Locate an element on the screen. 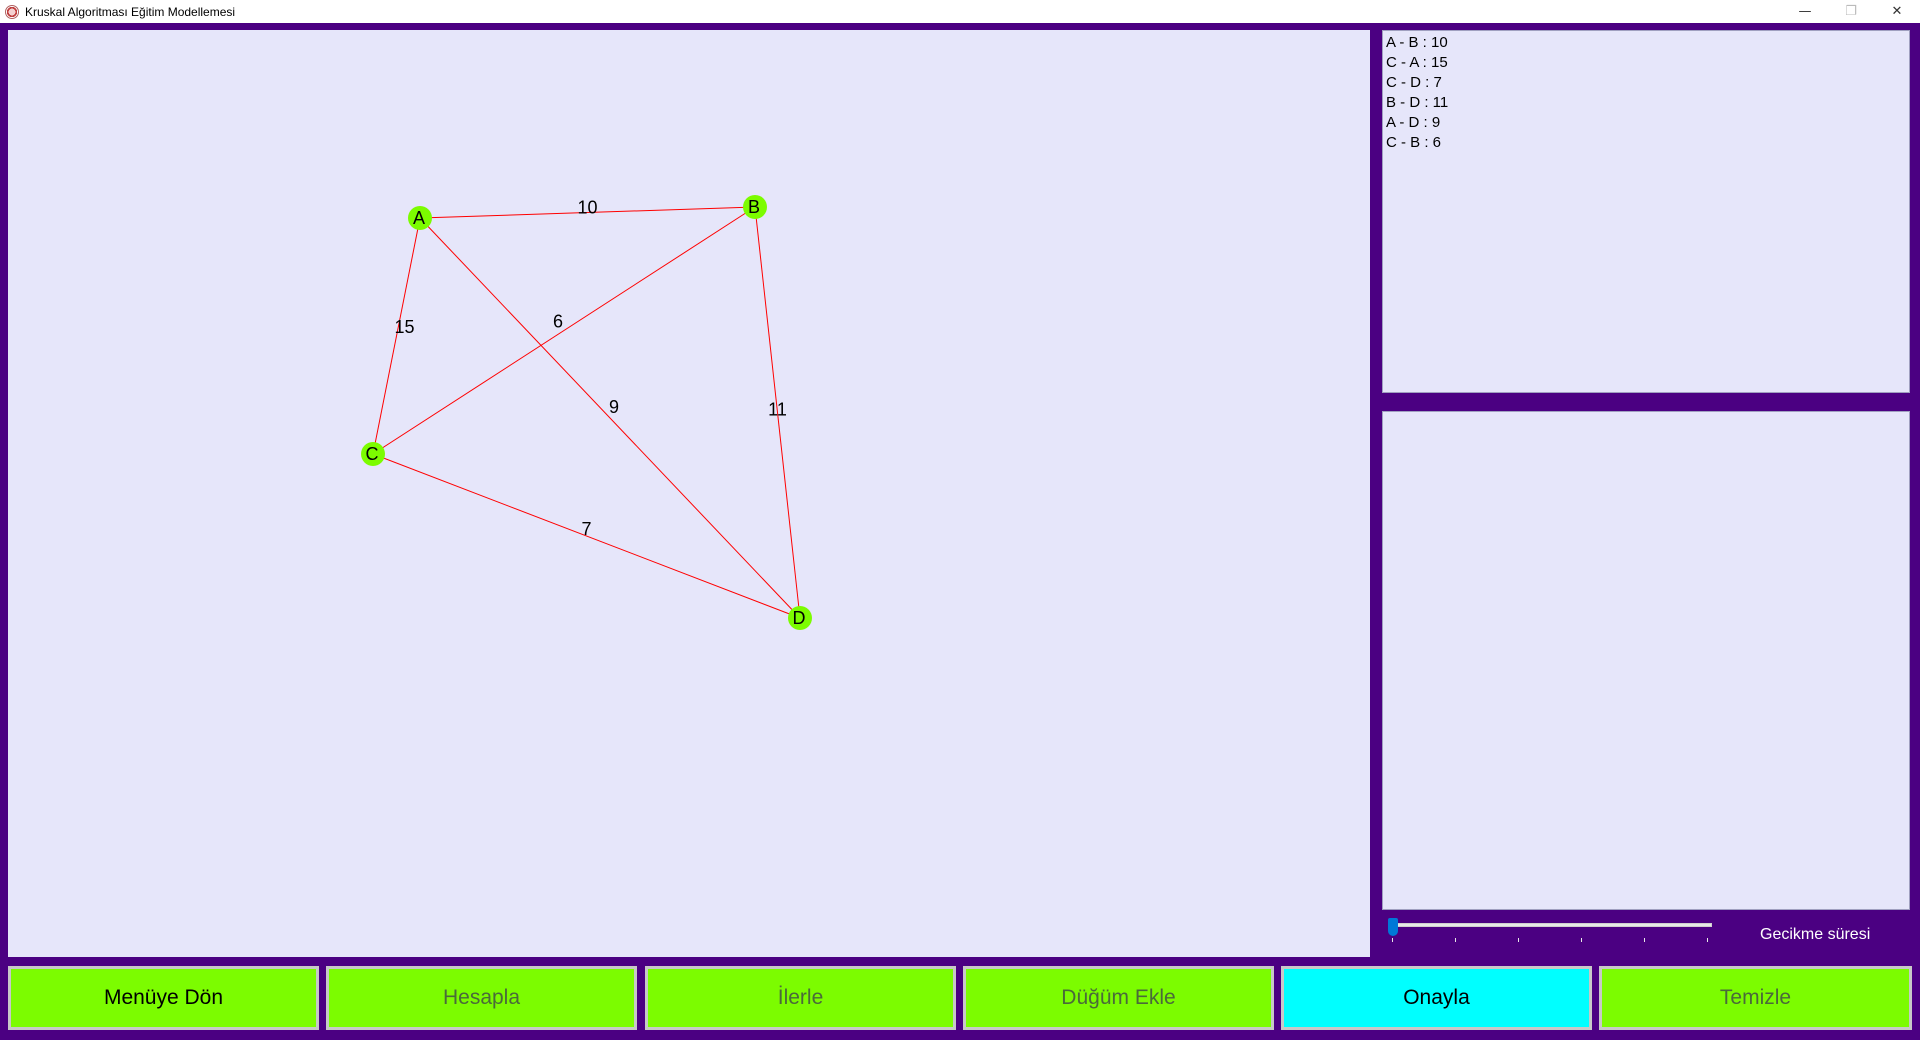  window-controls: — ❐ ✕ is located at coordinates (1851, 11).